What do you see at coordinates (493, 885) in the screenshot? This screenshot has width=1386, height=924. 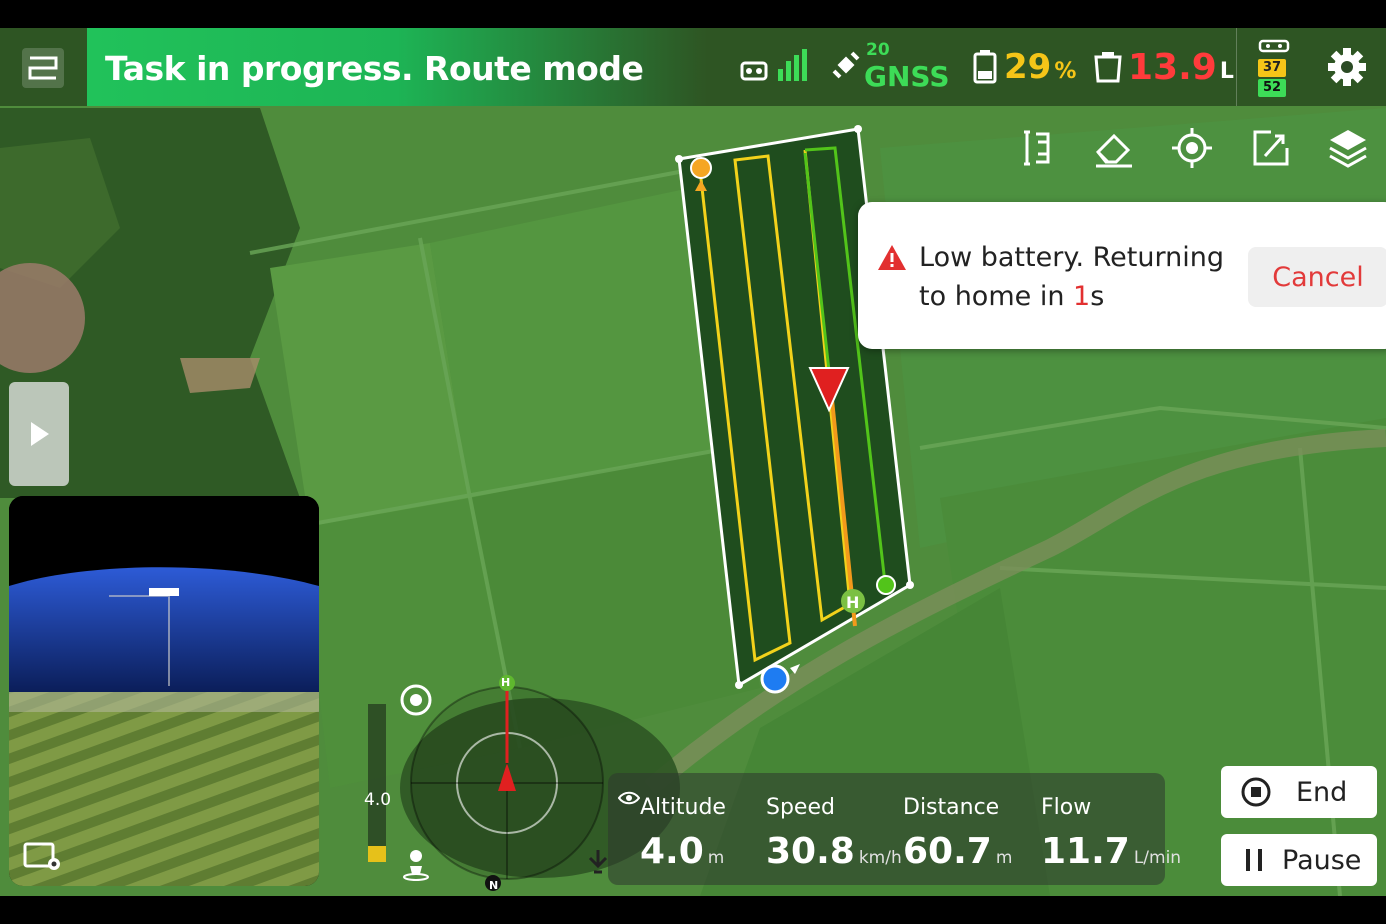 I see `compass-north-label: N` at bounding box center [493, 885].